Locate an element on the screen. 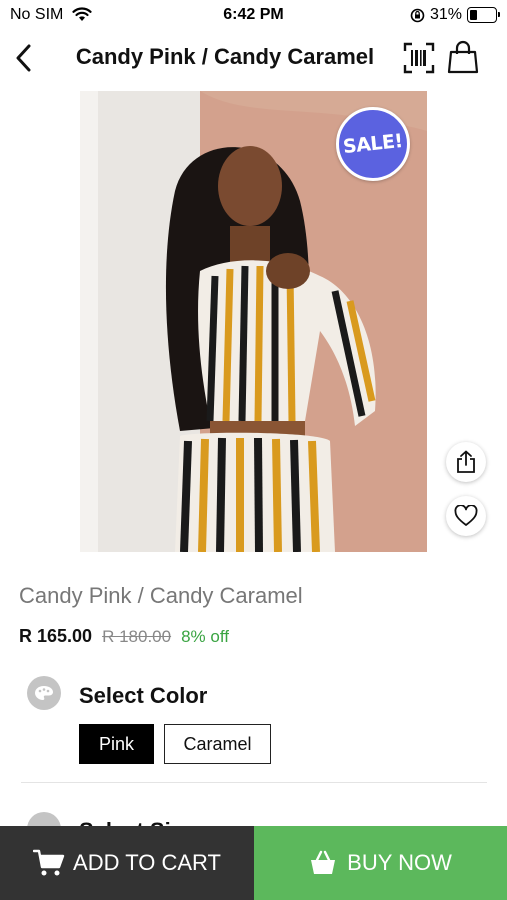  heart-icon is located at coordinates (466, 515).